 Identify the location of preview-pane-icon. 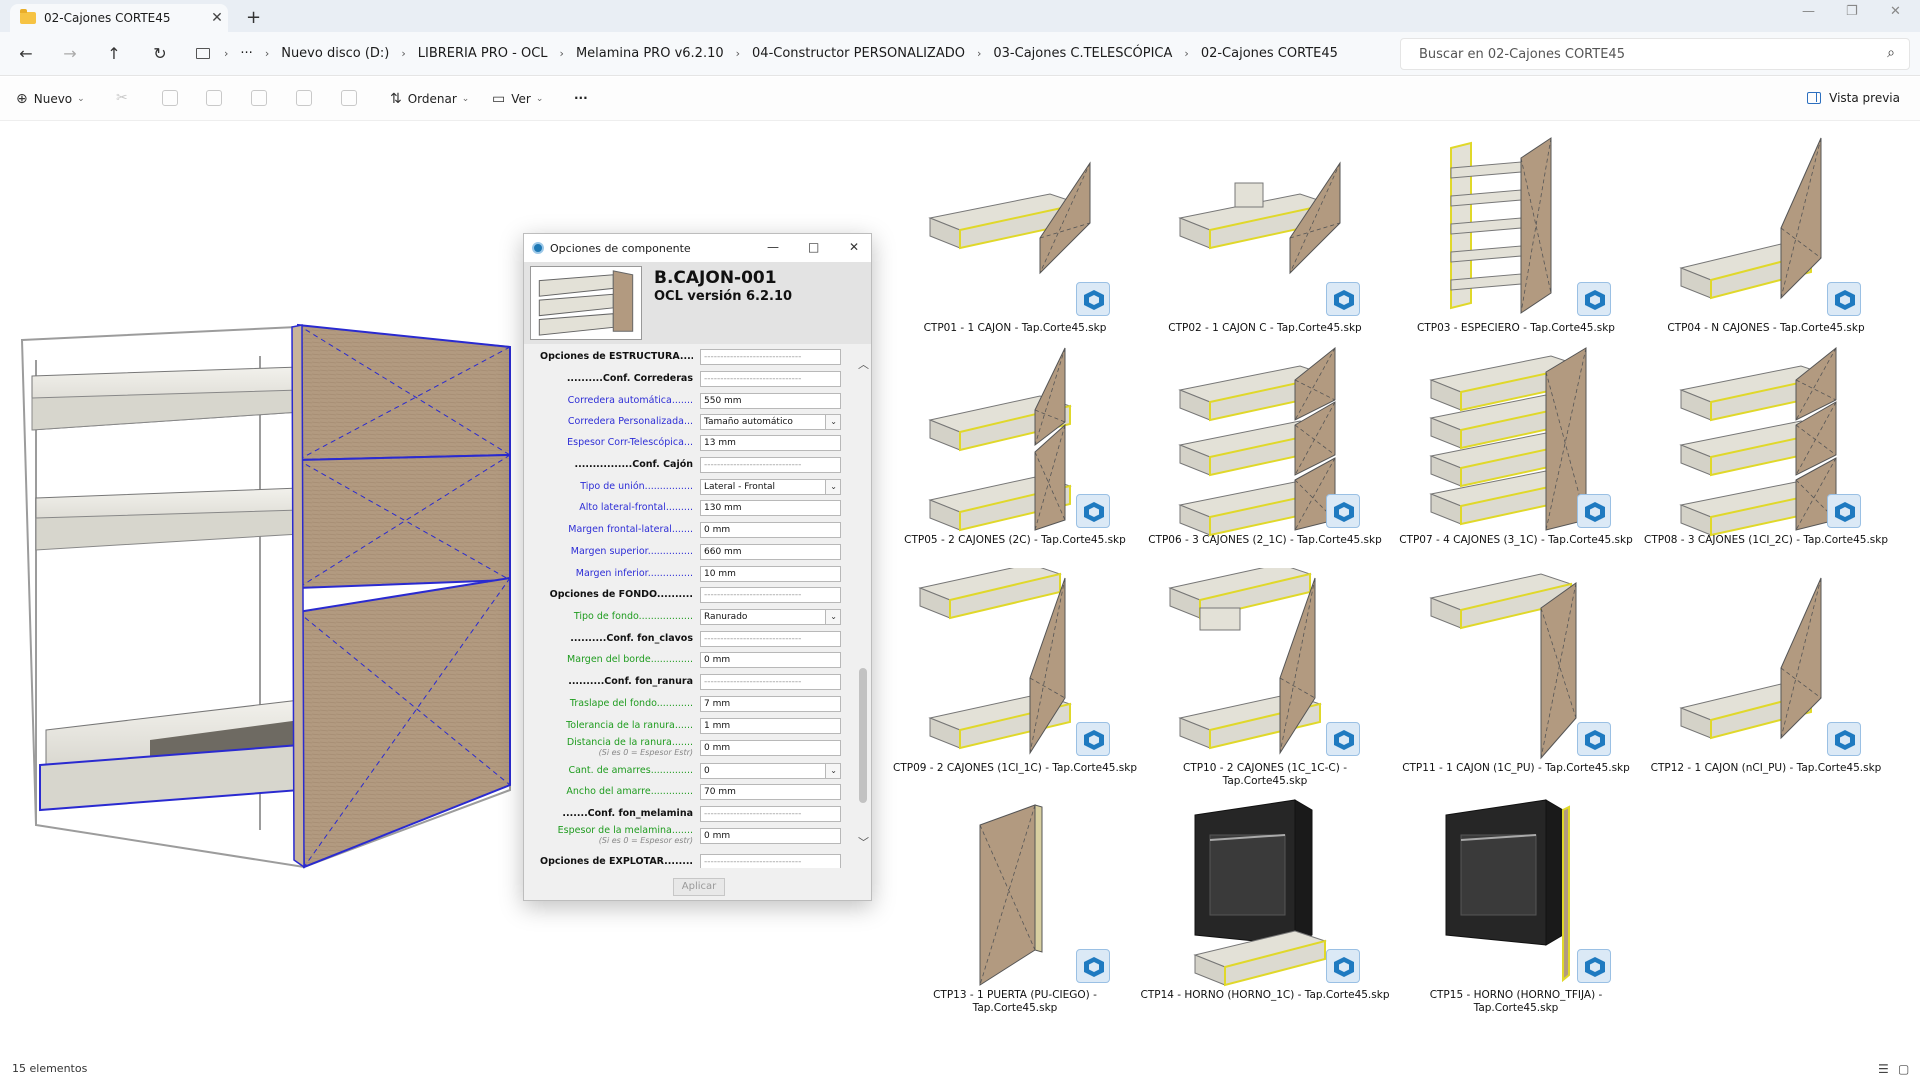
(1814, 98).